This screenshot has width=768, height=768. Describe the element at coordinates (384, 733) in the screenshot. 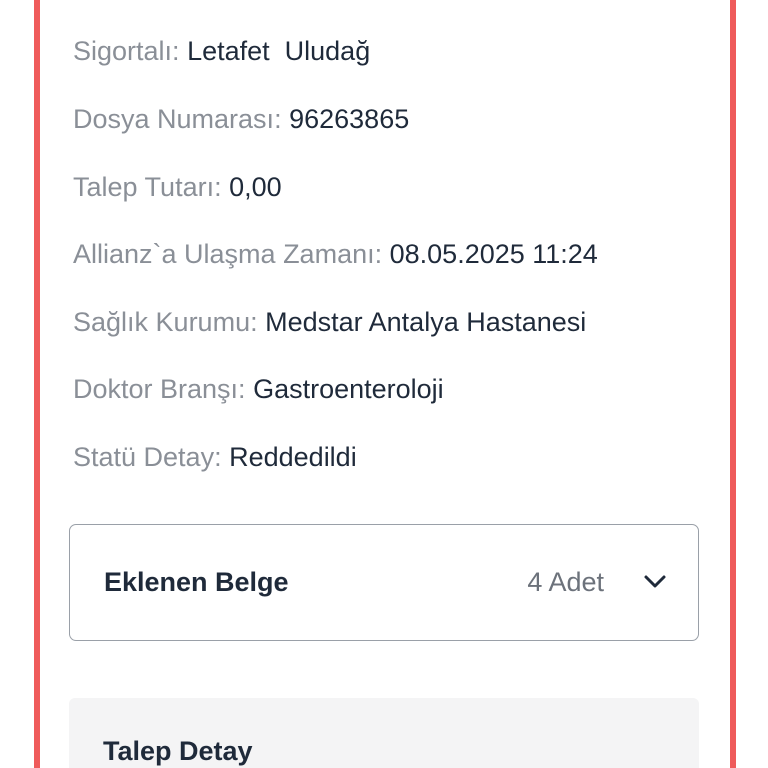

I see `request-detail-section: Talep Detay` at that location.